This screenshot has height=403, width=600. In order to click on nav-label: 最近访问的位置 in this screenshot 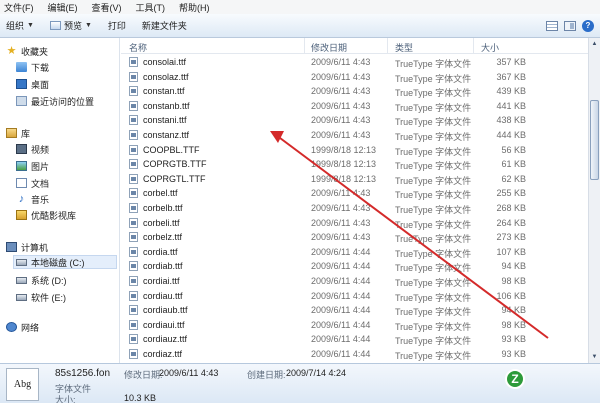, I will do `click(63, 101)`.